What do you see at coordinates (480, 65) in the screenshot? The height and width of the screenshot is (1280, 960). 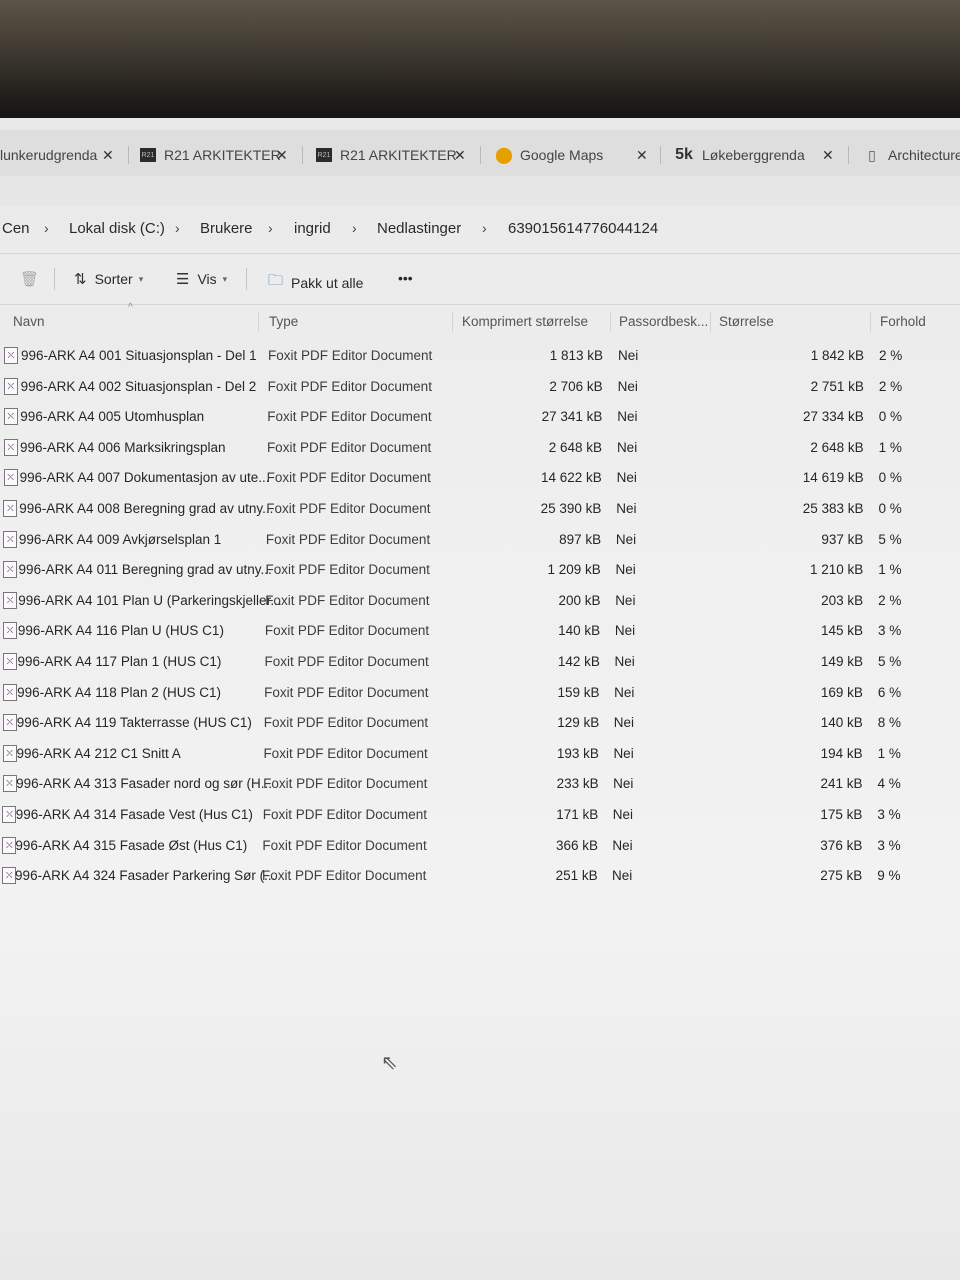 I see `monitor-bezel` at bounding box center [480, 65].